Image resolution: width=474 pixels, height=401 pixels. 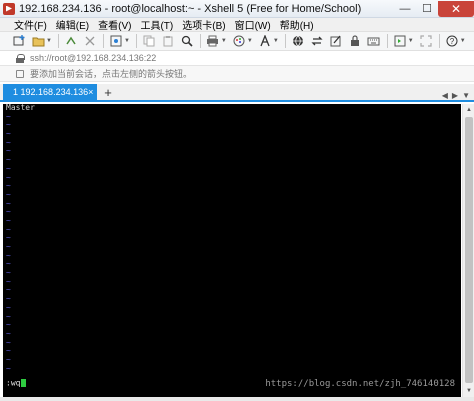 What do you see at coordinates (156, 24) in the screenshot?
I see `menu-tools: 工具(T)` at bounding box center [156, 24].